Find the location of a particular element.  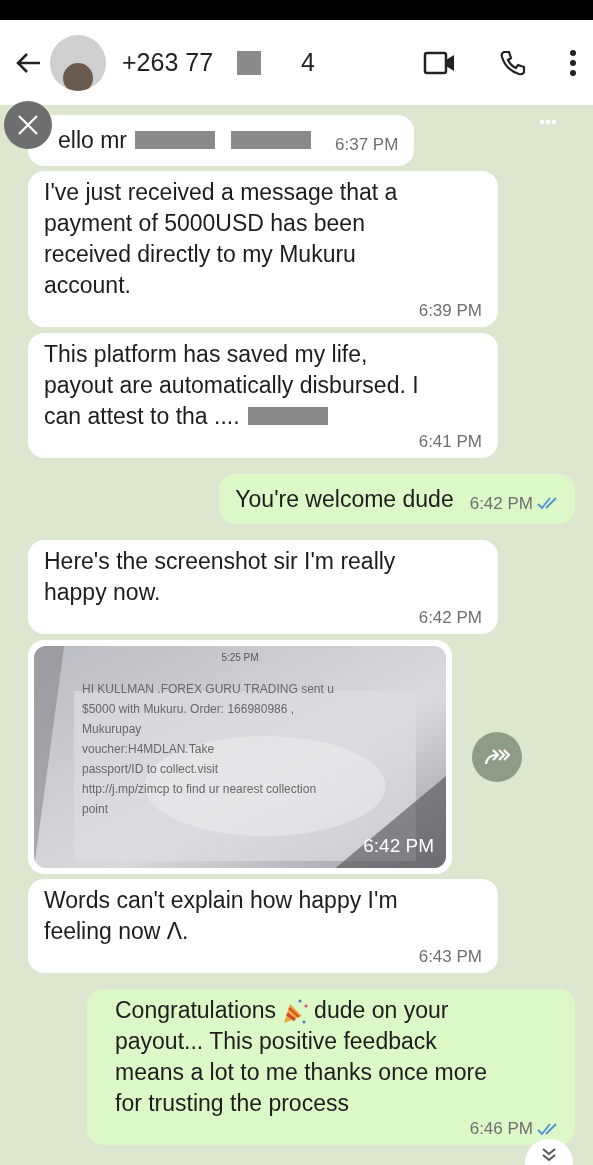

contact-name: 4 is located at coordinates (308, 62).